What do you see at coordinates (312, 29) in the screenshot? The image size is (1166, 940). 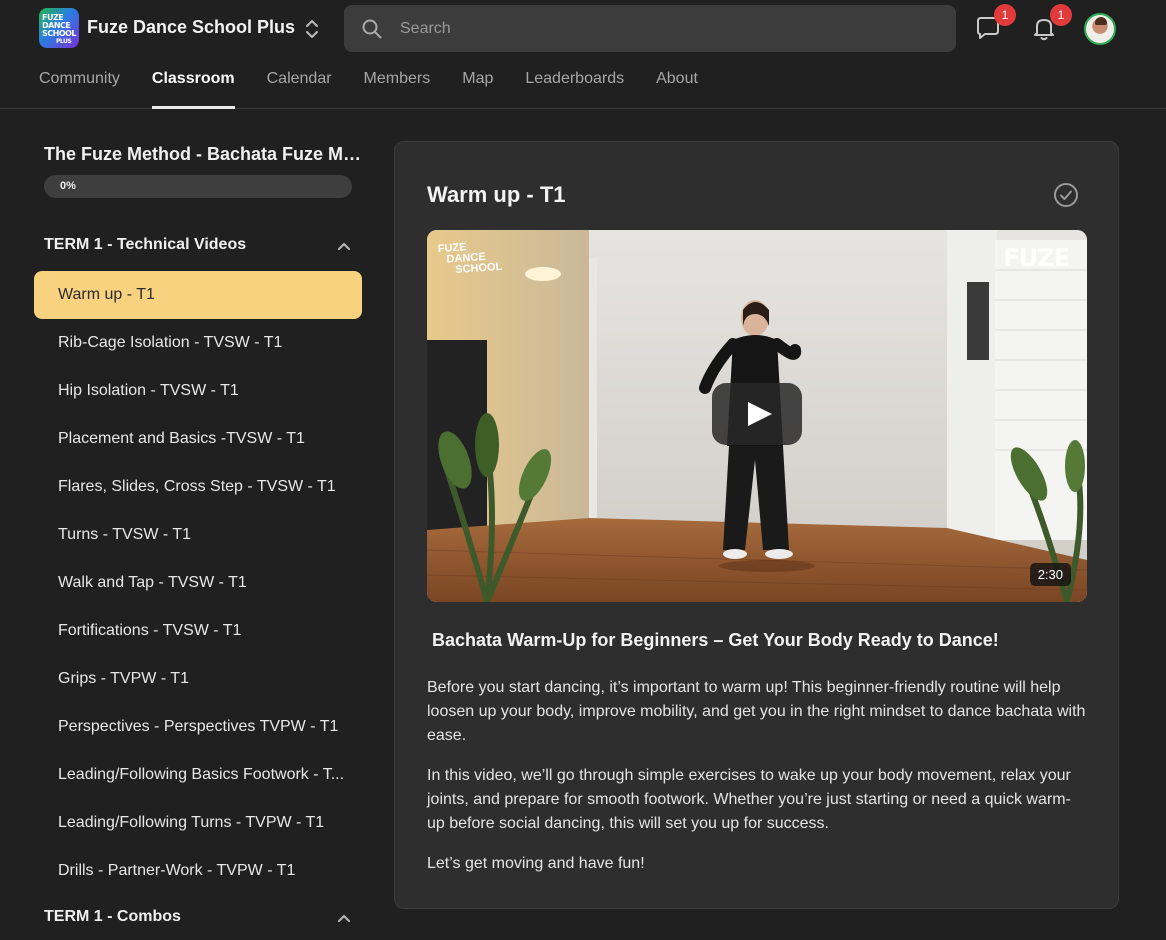 I see `chevron-up-down-icon` at bounding box center [312, 29].